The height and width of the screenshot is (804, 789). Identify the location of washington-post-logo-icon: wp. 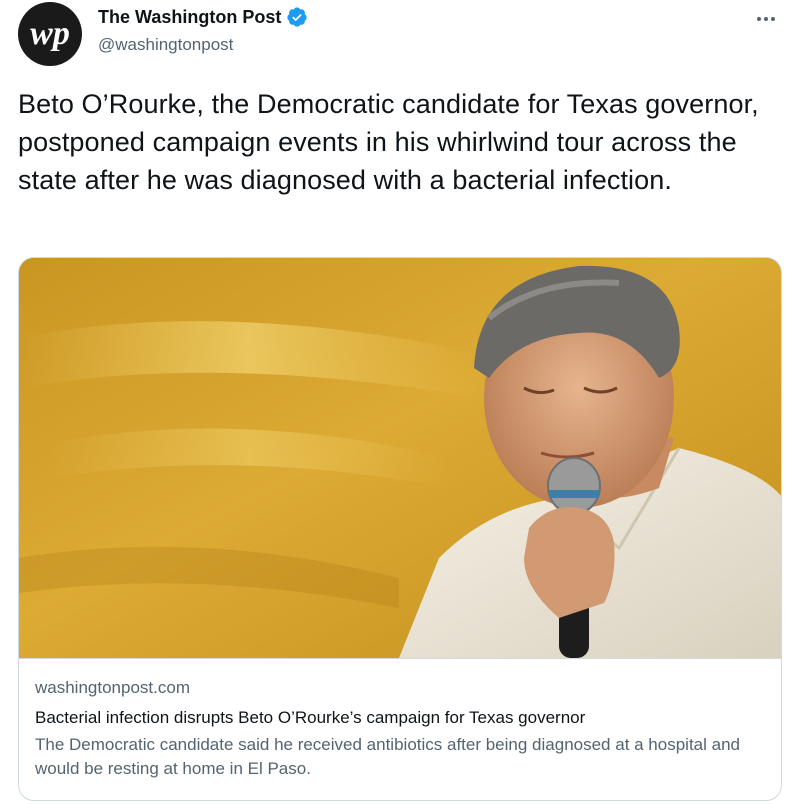
(50, 33).